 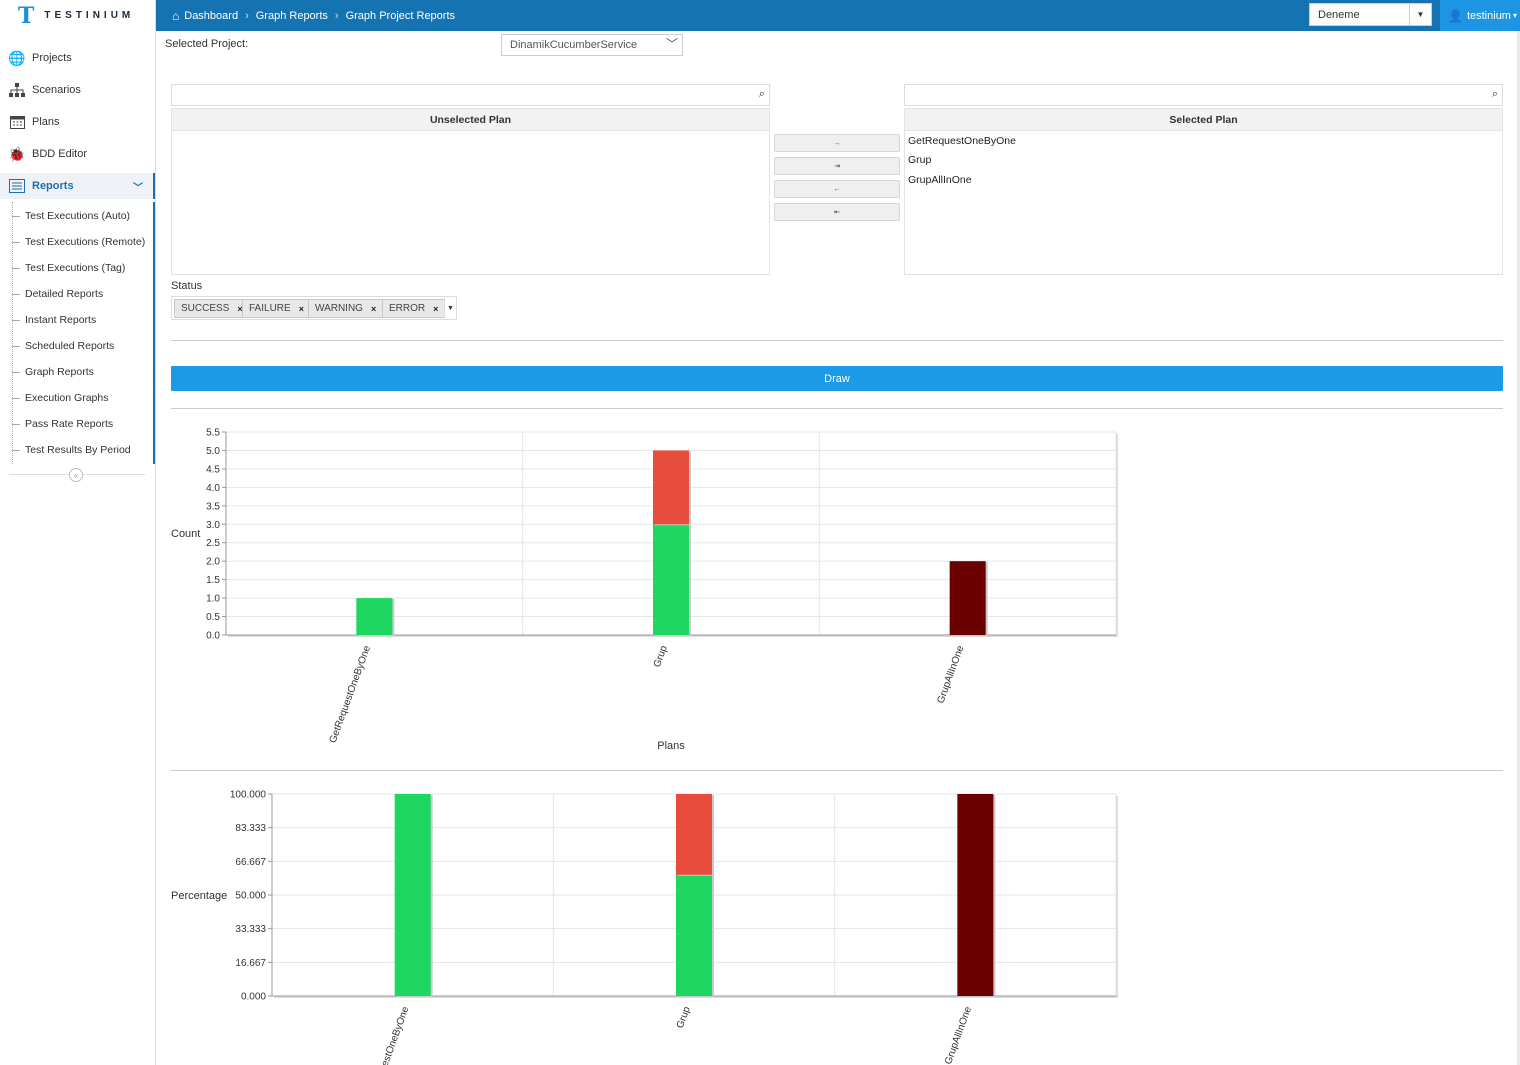 I want to click on status-tag-warning: WARNING ×, so click(x=346, y=308).